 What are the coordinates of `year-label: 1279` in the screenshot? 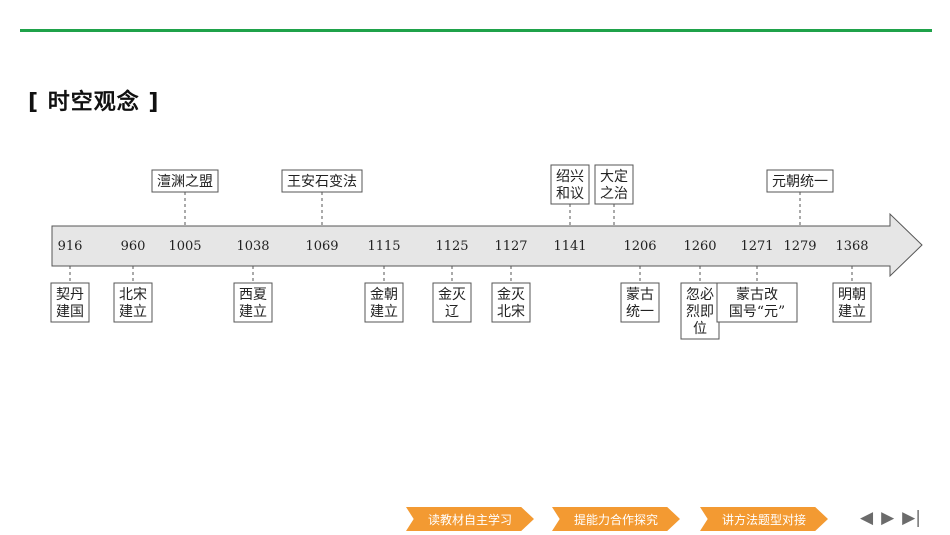 It's located at (799, 246).